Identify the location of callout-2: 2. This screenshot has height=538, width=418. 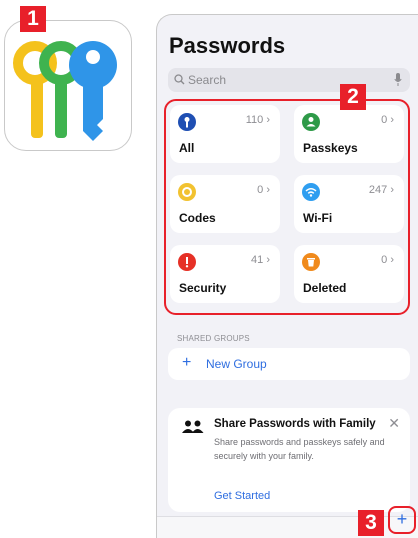
(353, 97).